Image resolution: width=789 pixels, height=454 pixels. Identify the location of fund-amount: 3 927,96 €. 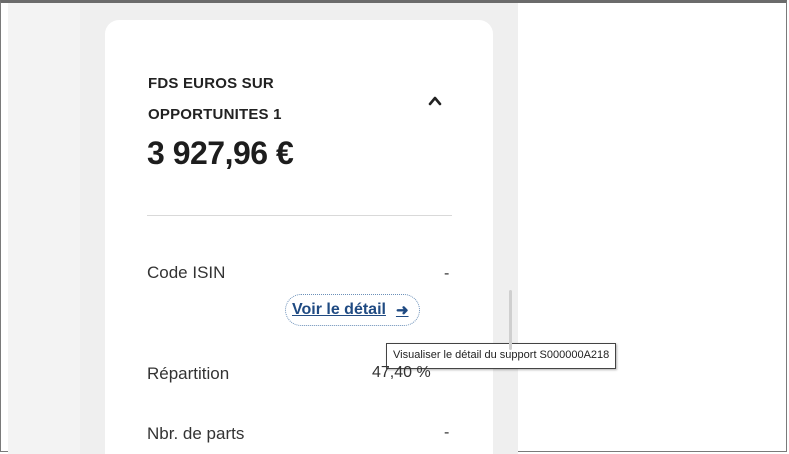
(220, 153).